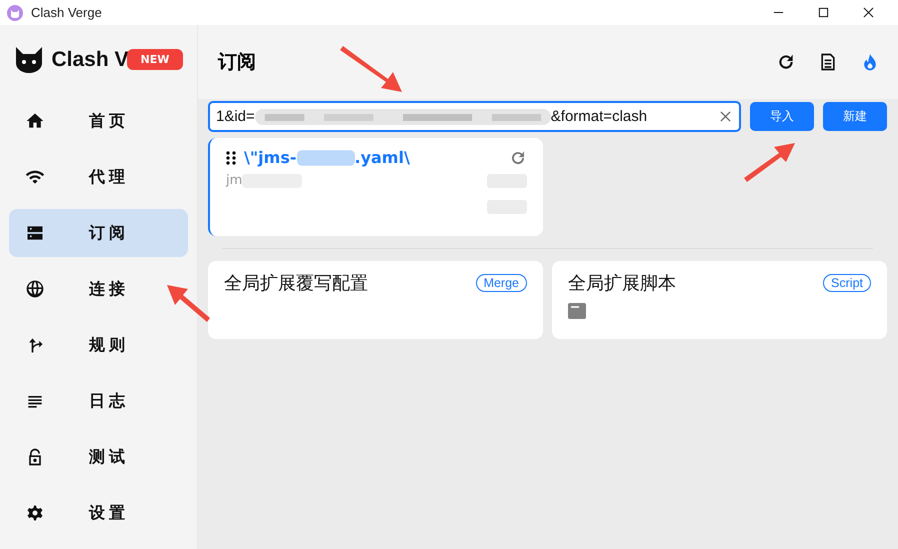  I want to click on card-title: 全局扩展脚本, so click(622, 283).